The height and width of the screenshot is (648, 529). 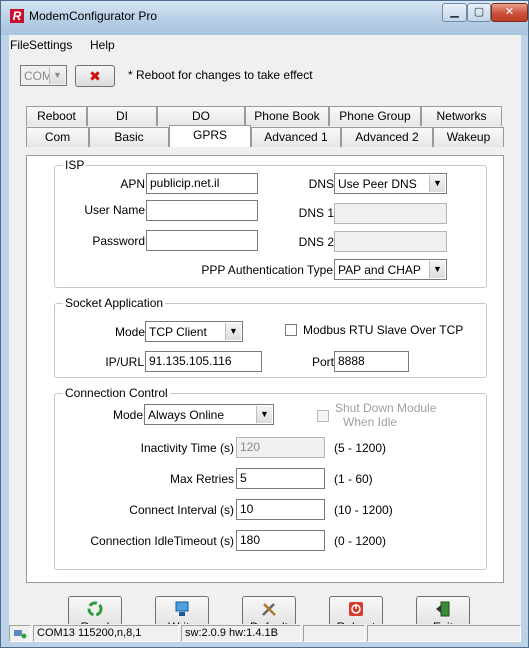 What do you see at coordinates (323, 416) in the screenshot?
I see `shutdown-idle-checkbox` at bounding box center [323, 416].